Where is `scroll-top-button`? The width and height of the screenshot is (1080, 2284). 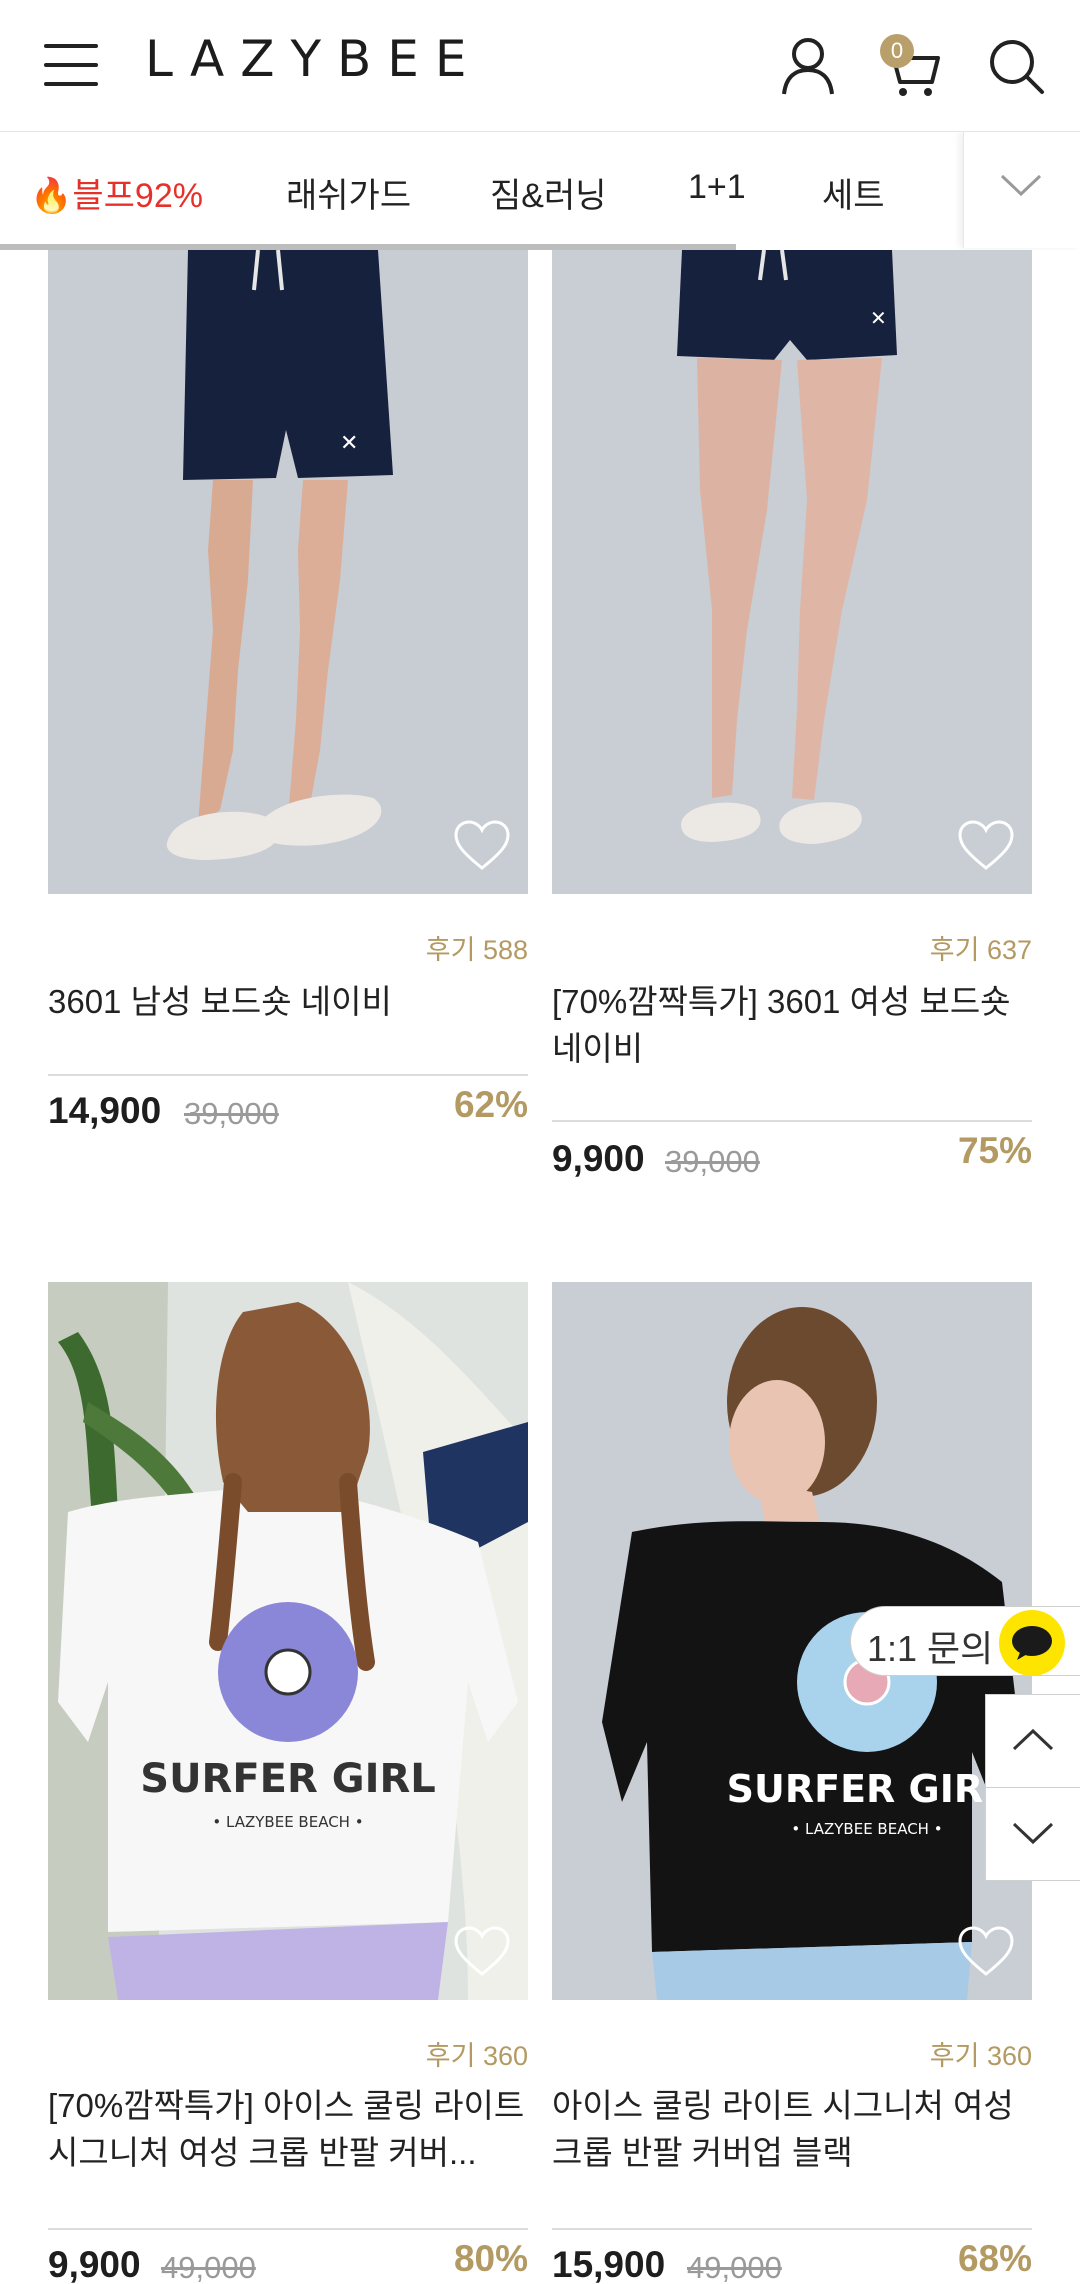 scroll-top-button is located at coordinates (1032, 1741).